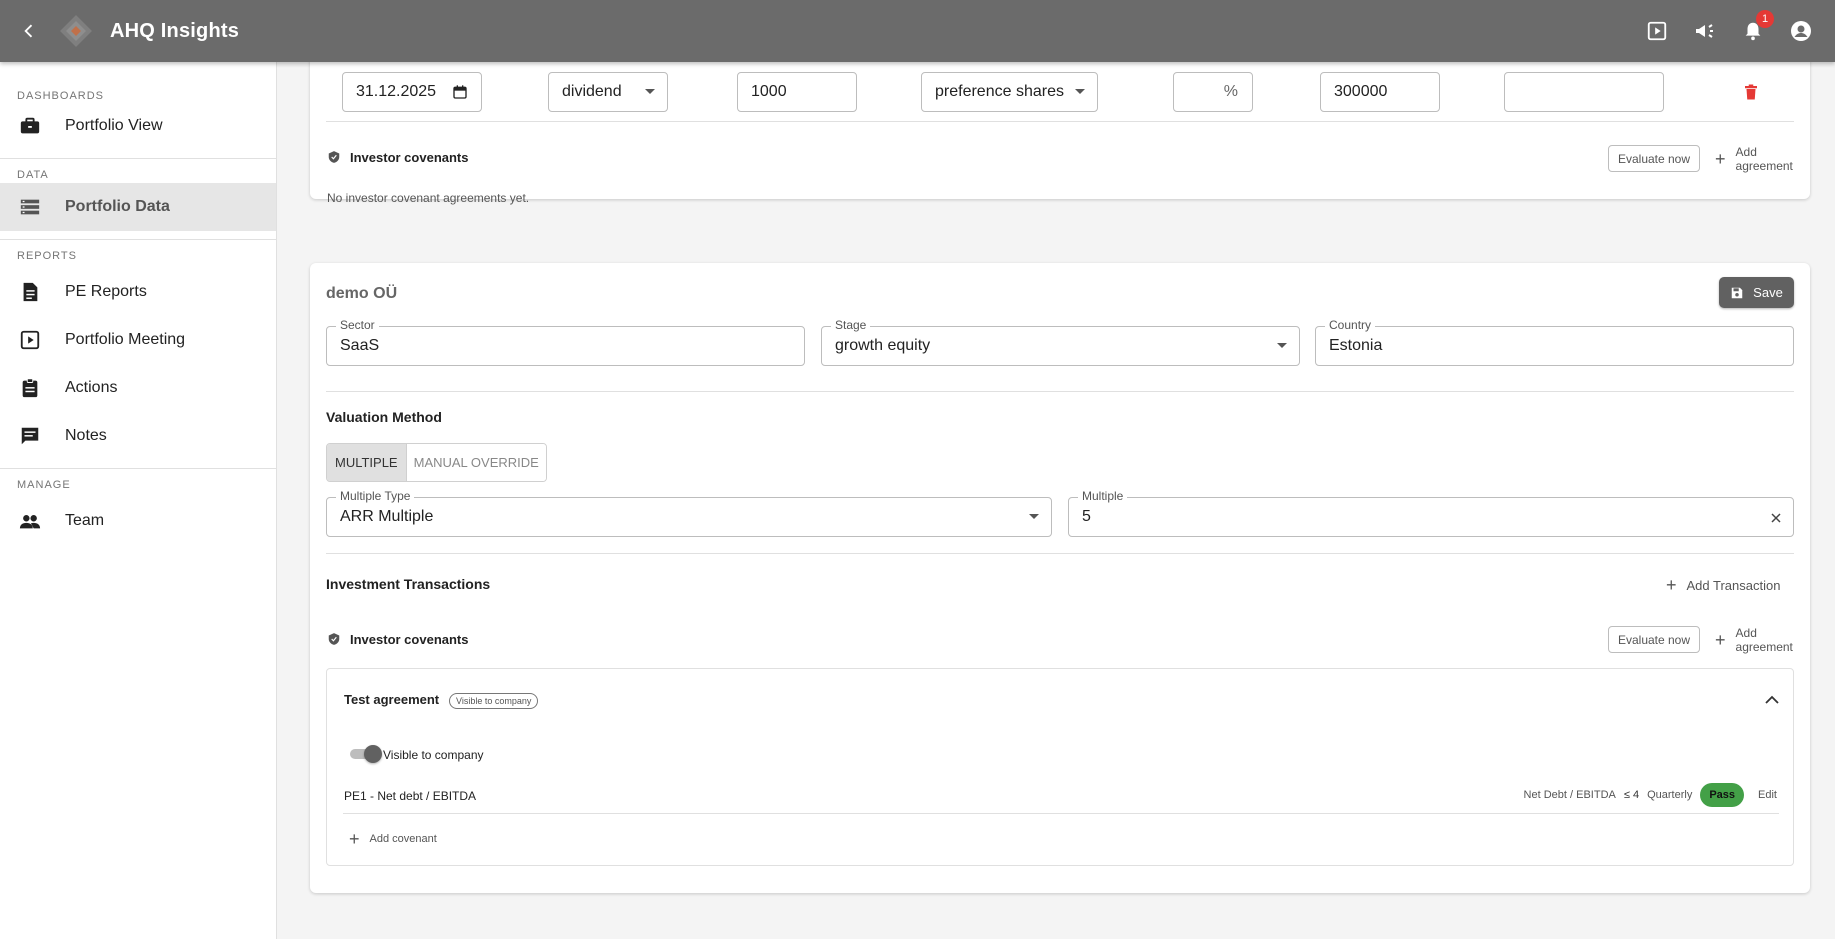  What do you see at coordinates (1751, 92) in the screenshot?
I see `delete-trash-icon` at bounding box center [1751, 92].